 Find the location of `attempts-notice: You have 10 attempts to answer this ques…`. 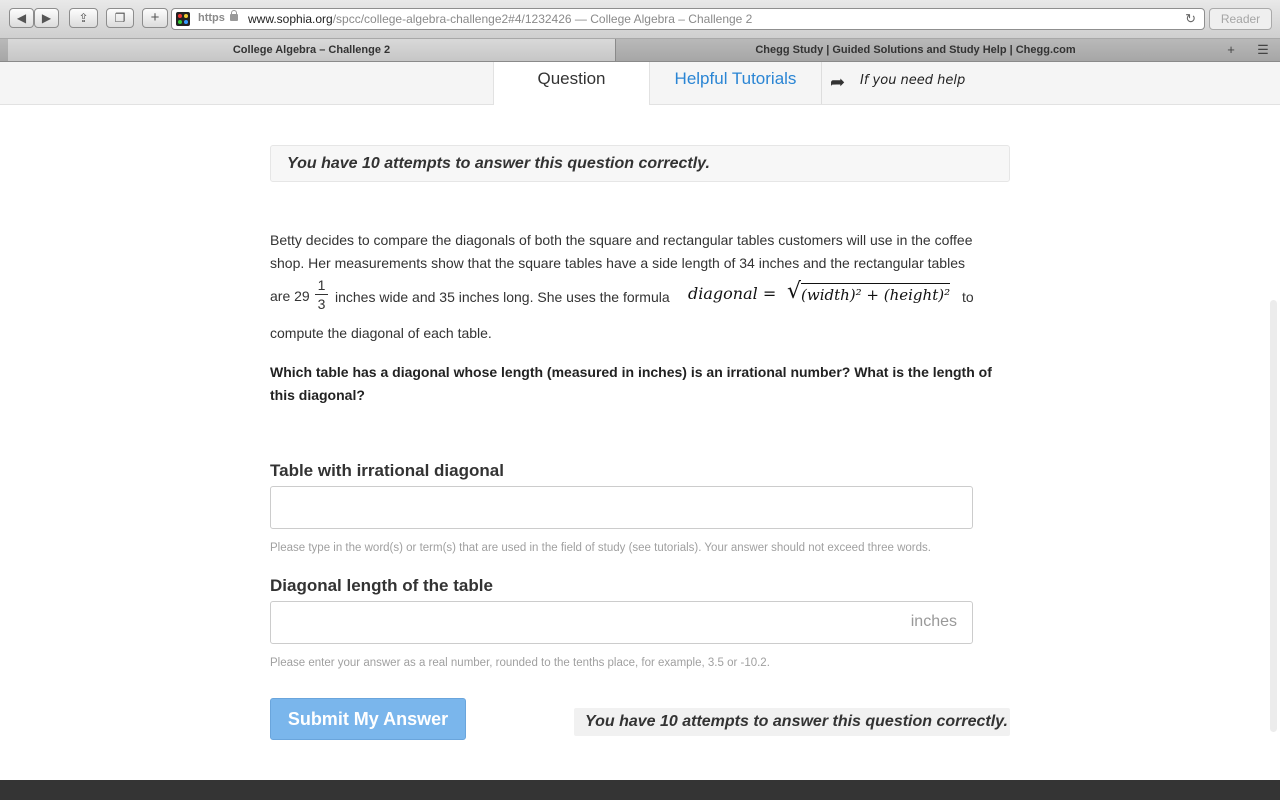

attempts-notice: You have 10 attempts to answer this ques… is located at coordinates (640, 163).